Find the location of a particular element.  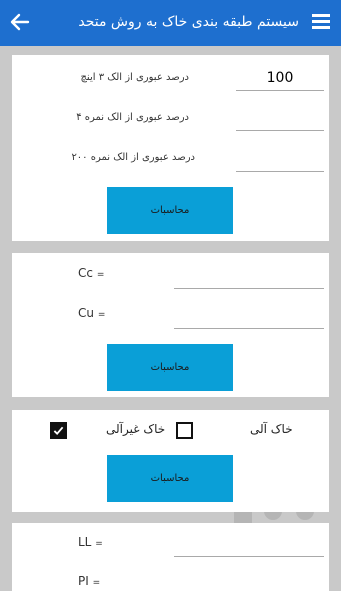

pi-label: PI = is located at coordinates (89, 581).